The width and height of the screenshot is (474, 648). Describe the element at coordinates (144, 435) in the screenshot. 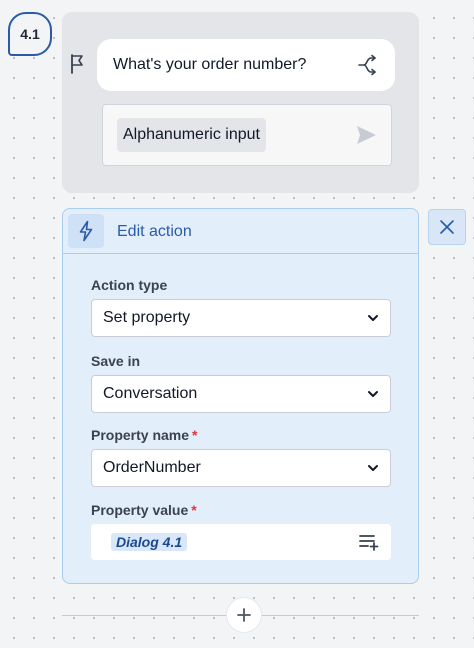

I see `property-name-label: Property name *` at that location.